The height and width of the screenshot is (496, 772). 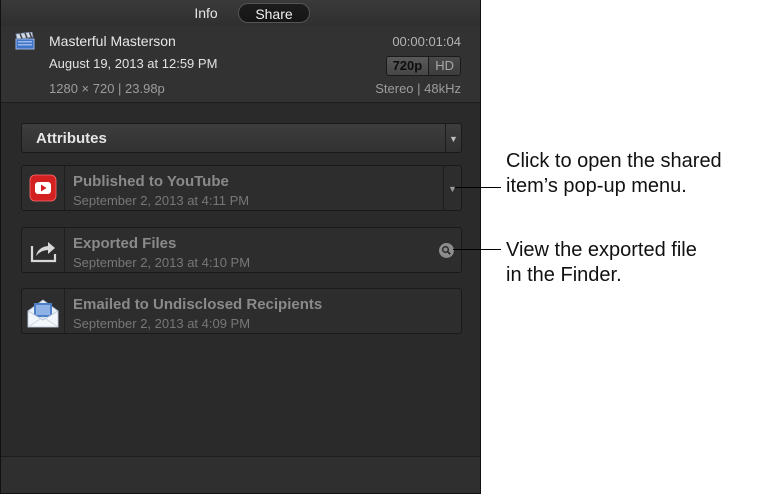 I want to click on panel-bottom-bar, so click(x=240, y=474).